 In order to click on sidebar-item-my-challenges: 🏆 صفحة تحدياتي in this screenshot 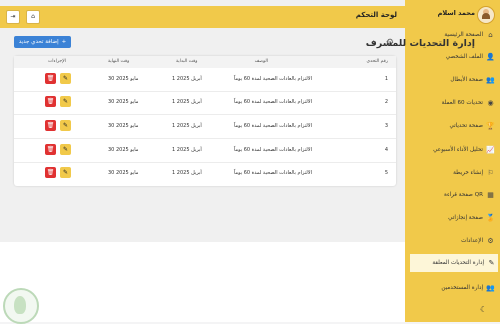, I will do `click(452, 126)`.